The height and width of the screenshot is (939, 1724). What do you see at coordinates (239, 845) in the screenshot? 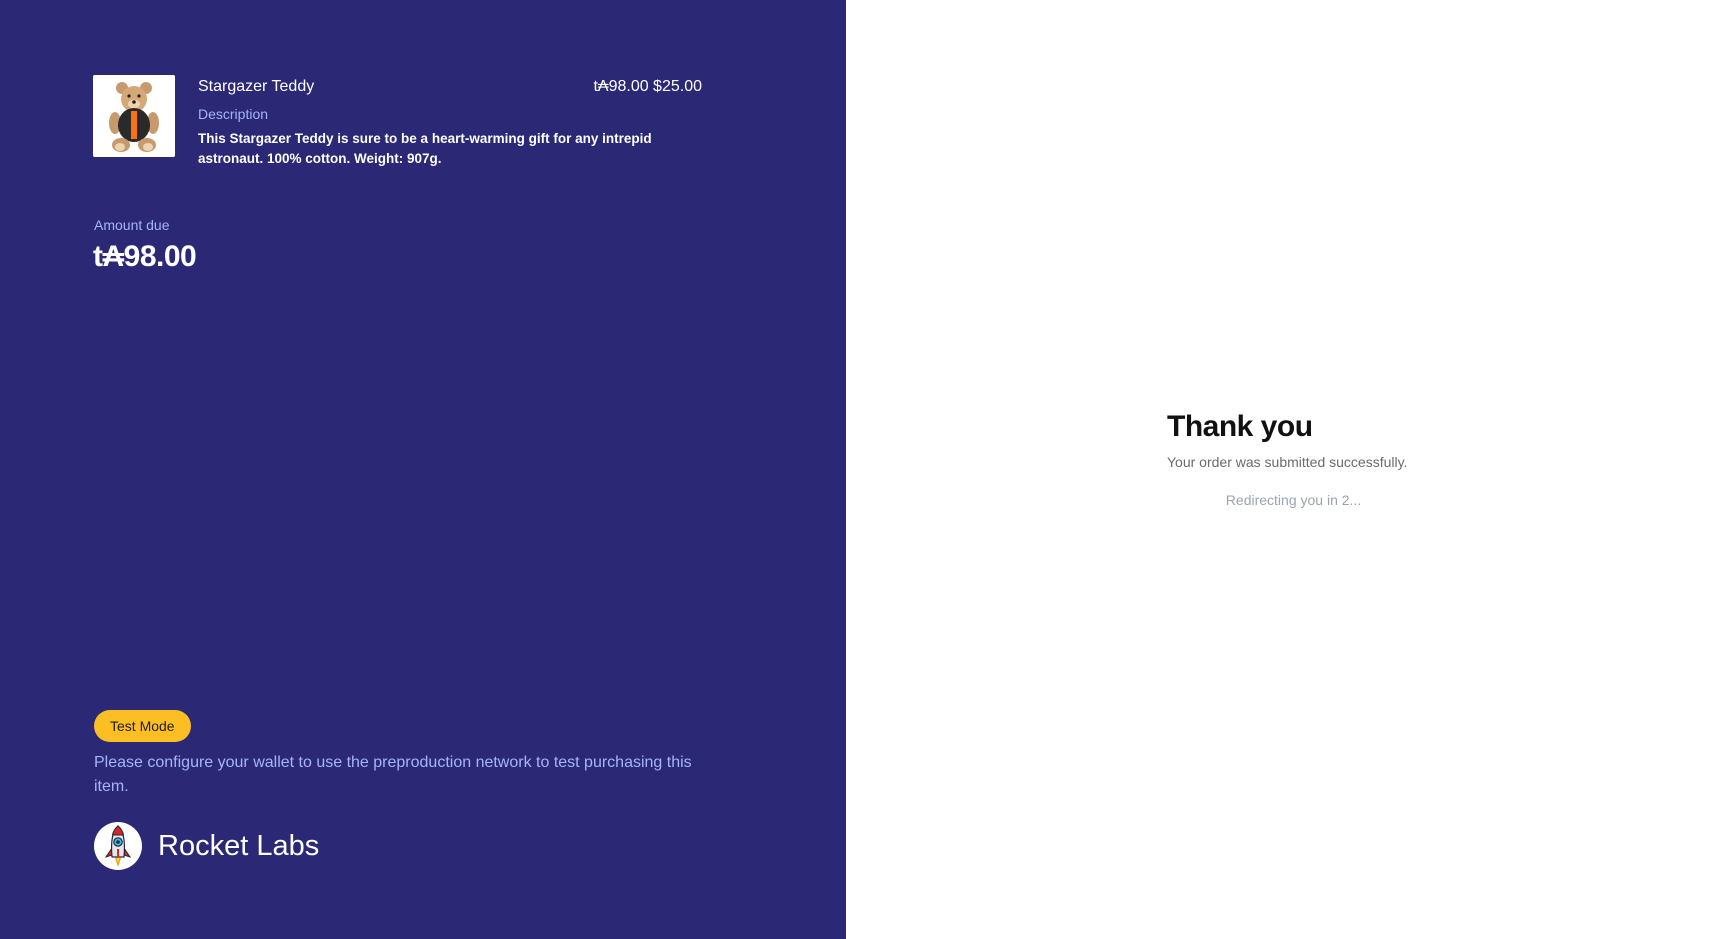
I see `merchant-name: Rocket Labs` at bounding box center [239, 845].